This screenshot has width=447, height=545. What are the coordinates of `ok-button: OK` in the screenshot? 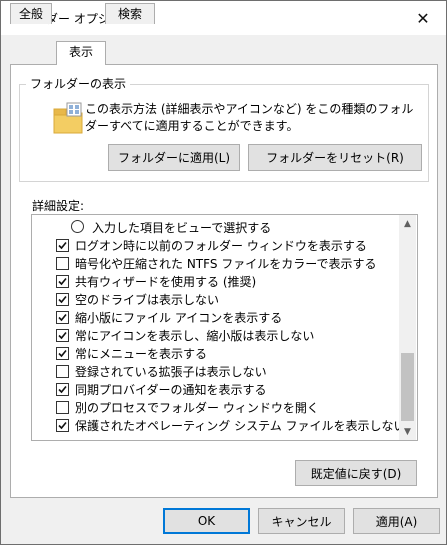 It's located at (206, 521).